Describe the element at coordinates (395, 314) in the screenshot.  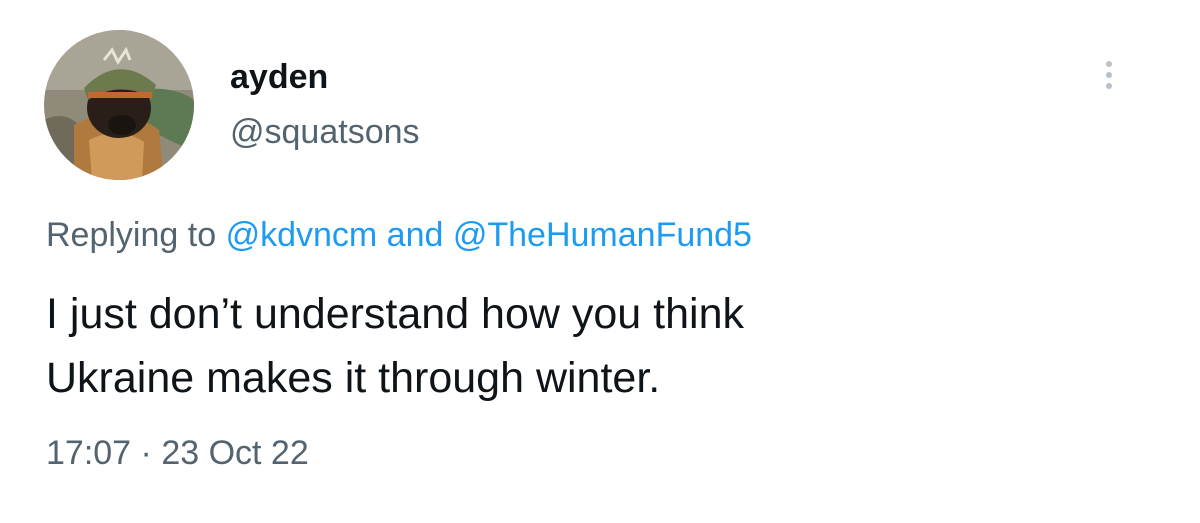
I see `tweet-text-line: I just don’t understand how you think` at that location.